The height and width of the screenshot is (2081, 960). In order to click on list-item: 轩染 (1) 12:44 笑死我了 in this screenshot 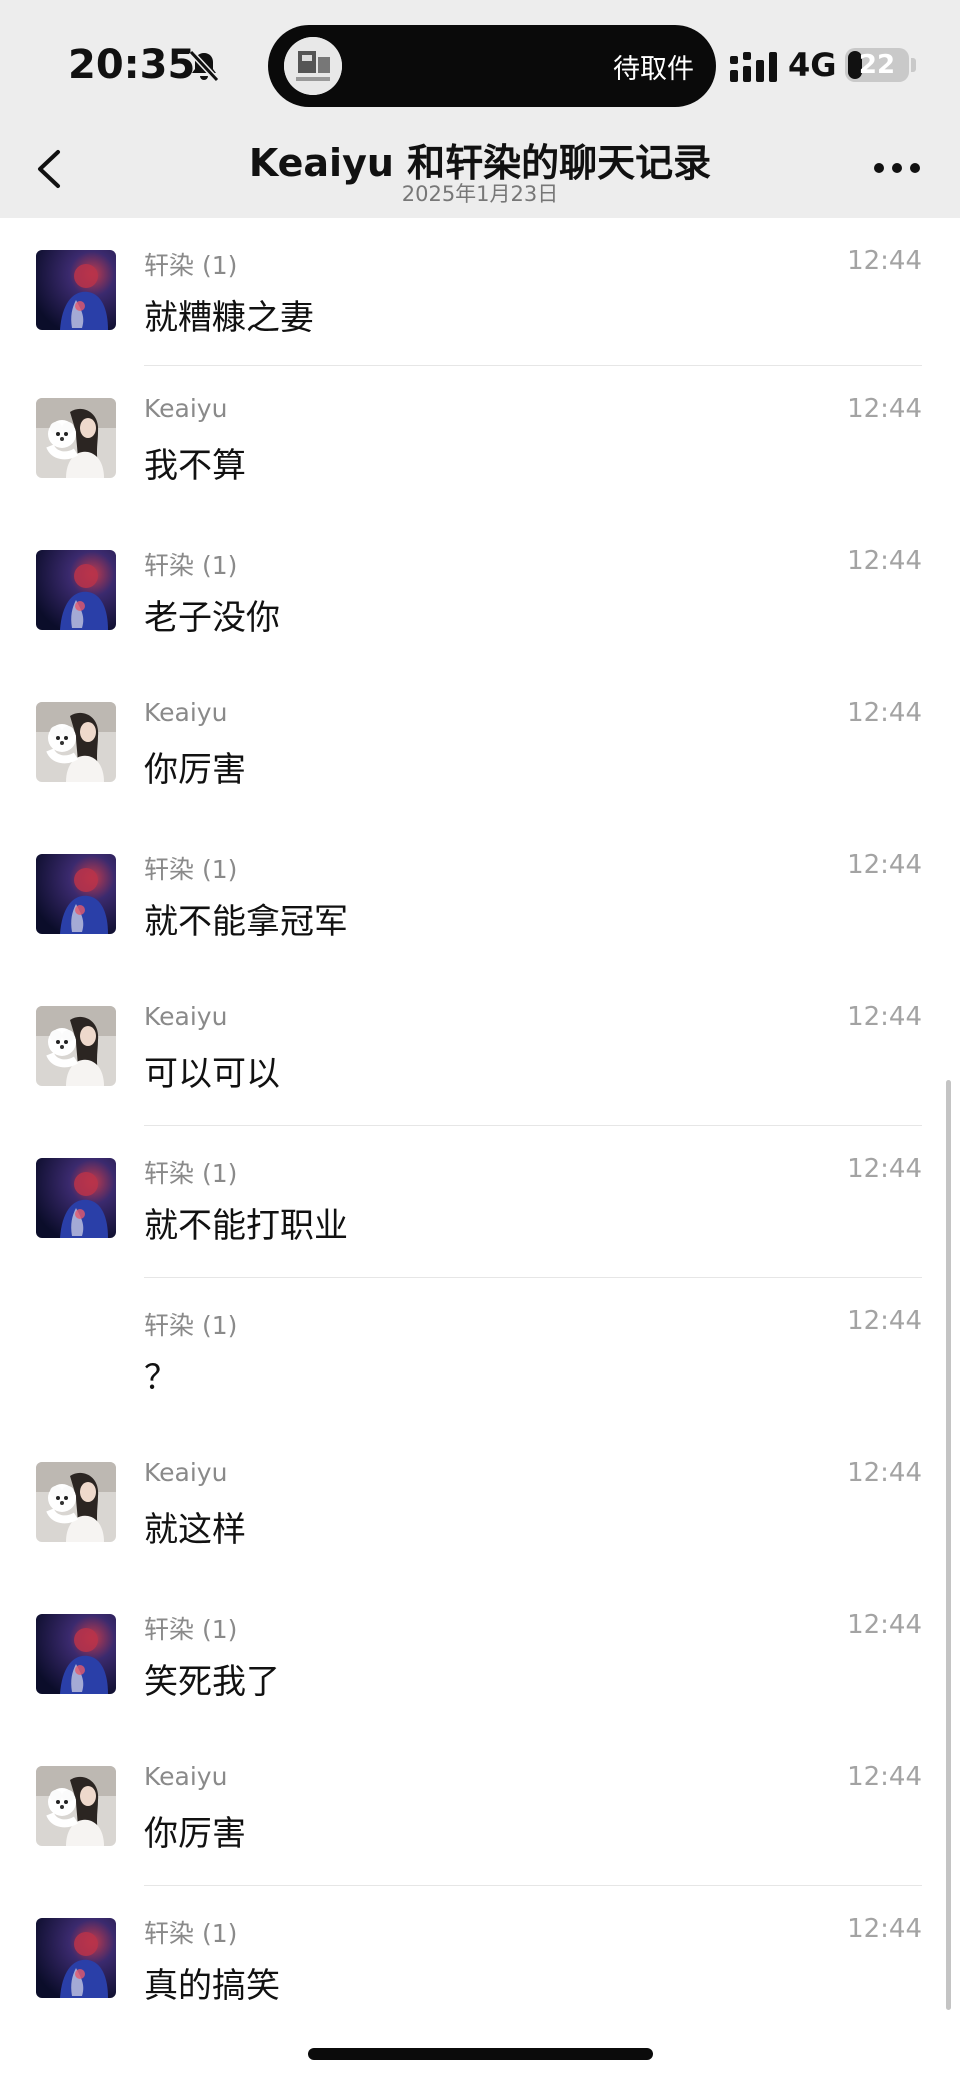, I will do `click(480, 1658)`.